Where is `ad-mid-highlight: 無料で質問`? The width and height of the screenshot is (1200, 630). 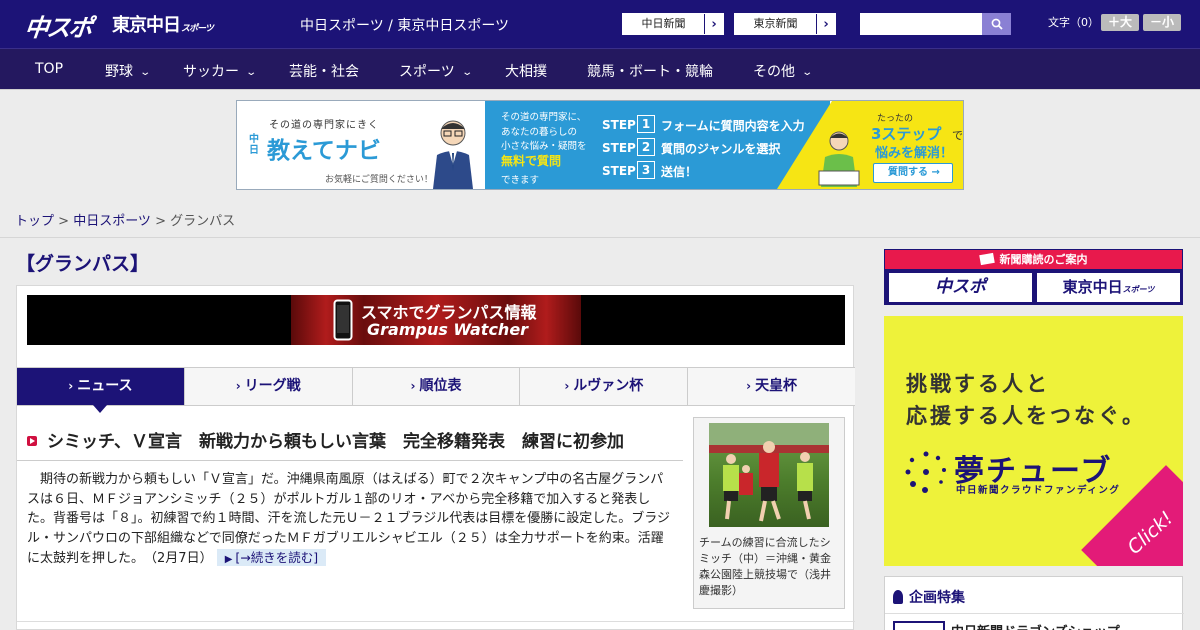
ad-mid-highlight: 無料で質問 is located at coordinates (531, 161).